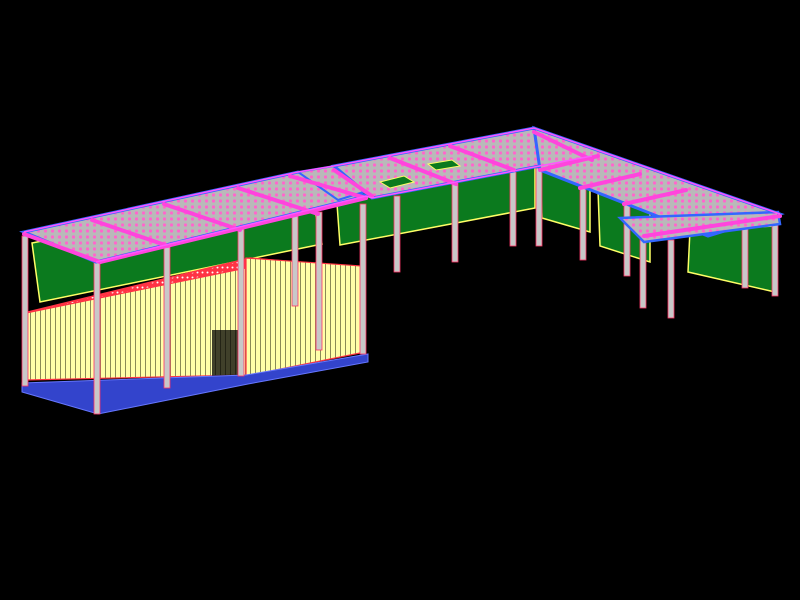 The height and width of the screenshot is (600, 800). I want to click on container-door-opening, so click(225, 354).